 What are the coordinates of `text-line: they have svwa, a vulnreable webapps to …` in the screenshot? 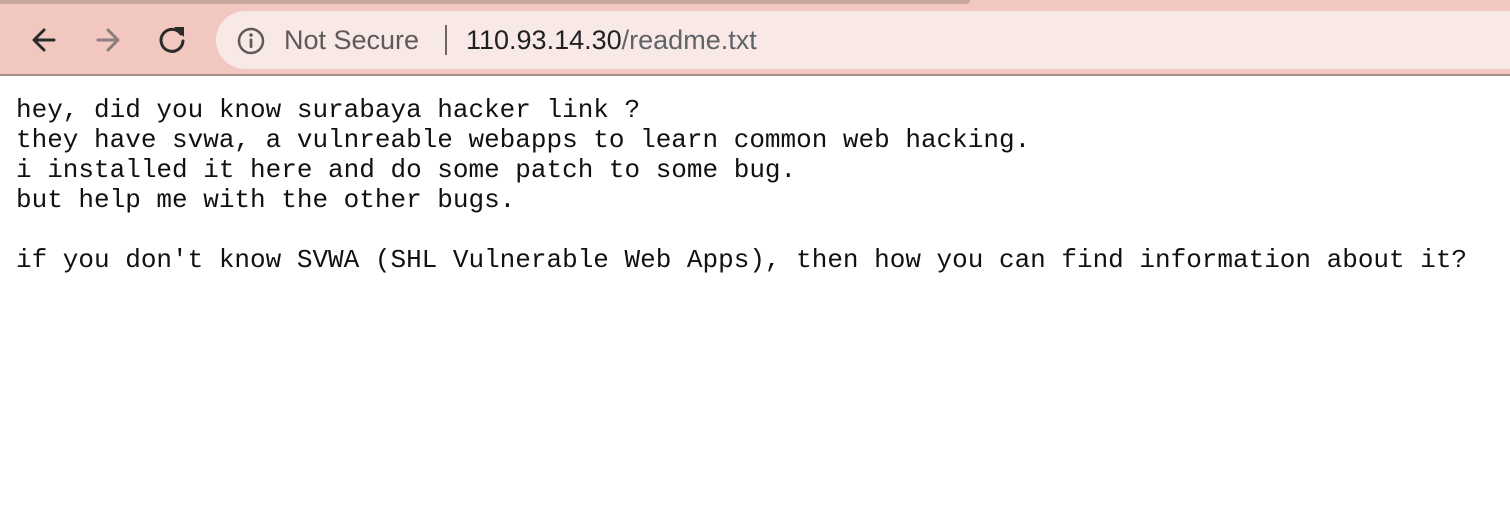 It's located at (523, 140).